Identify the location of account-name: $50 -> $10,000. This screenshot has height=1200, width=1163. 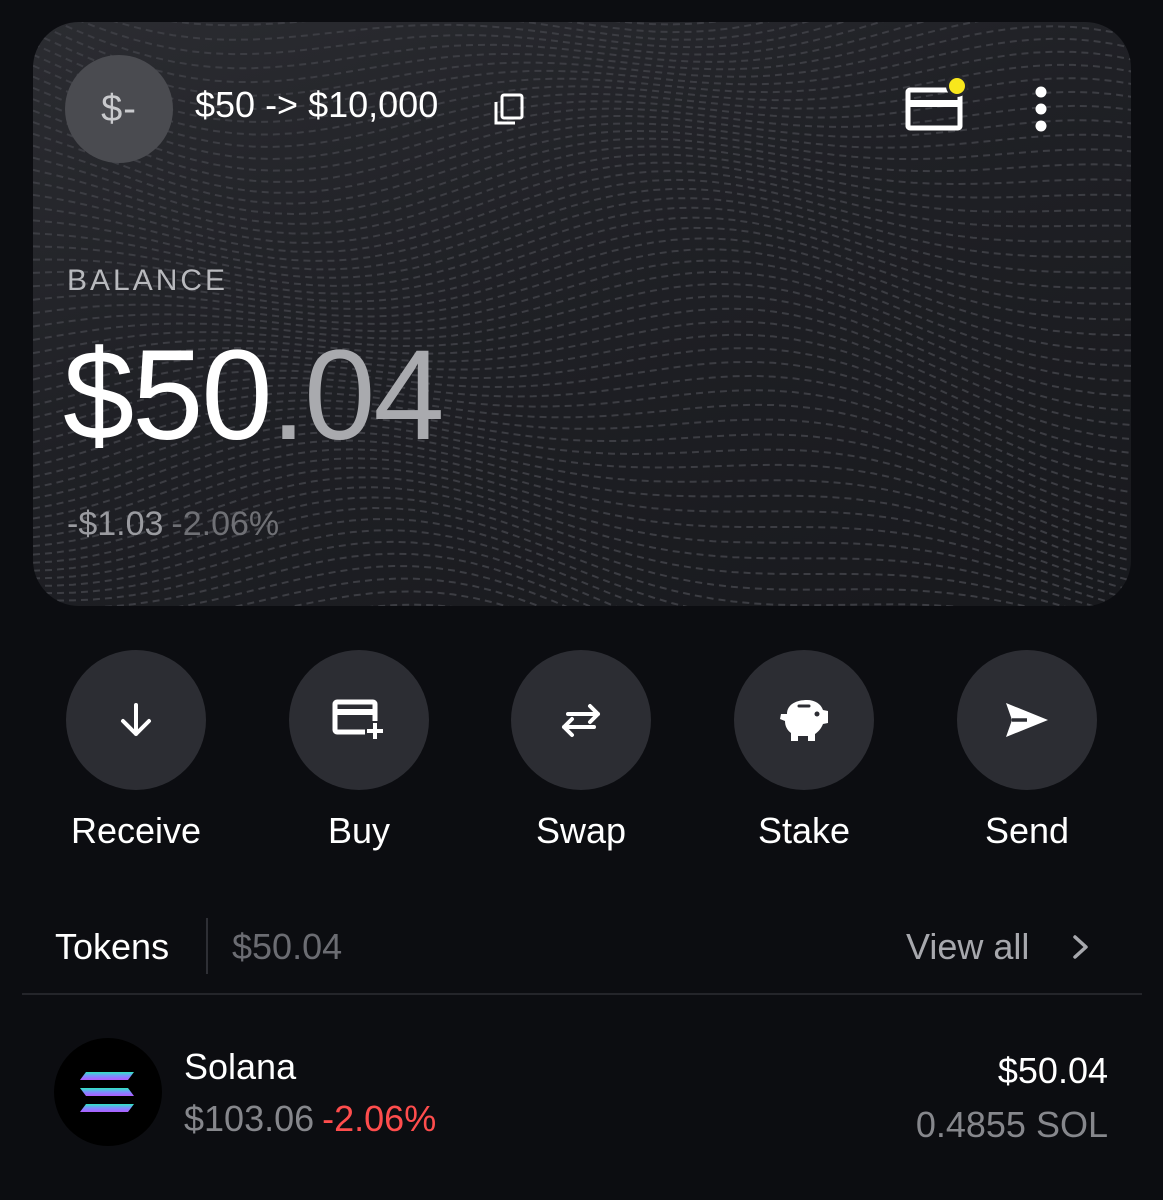
(316, 105).